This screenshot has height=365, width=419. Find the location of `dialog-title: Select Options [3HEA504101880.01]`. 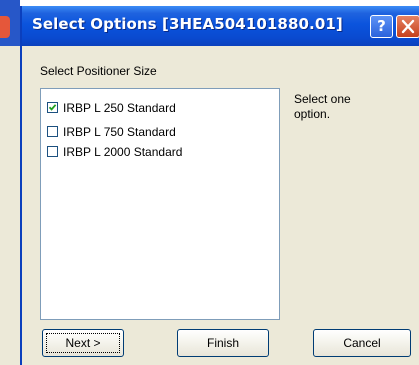

dialog-title: Select Options [3HEA504101880.01] is located at coordinates (187, 24).